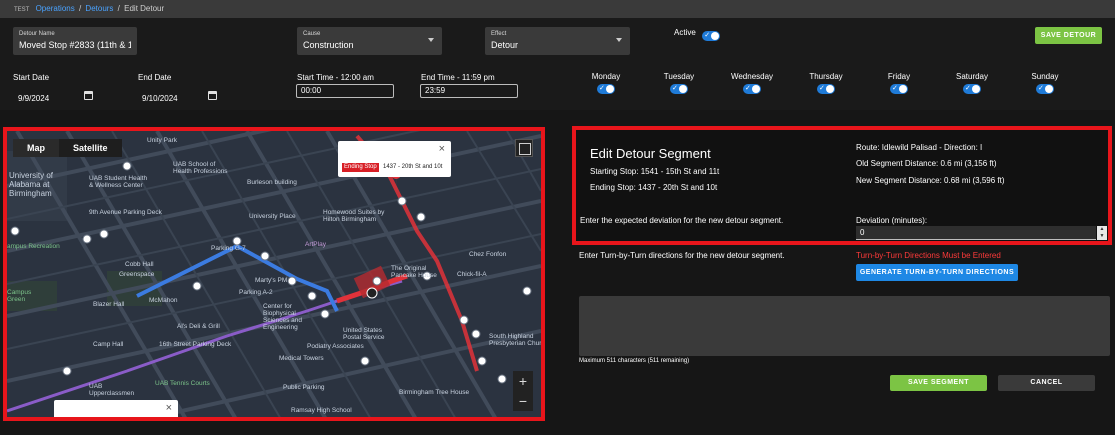 The height and width of the screenshot is (435, 1115). Describe the element at coordinates (360, 167) in the screenshot. I see `ending-stop-tag: Ending Stop` at that location.